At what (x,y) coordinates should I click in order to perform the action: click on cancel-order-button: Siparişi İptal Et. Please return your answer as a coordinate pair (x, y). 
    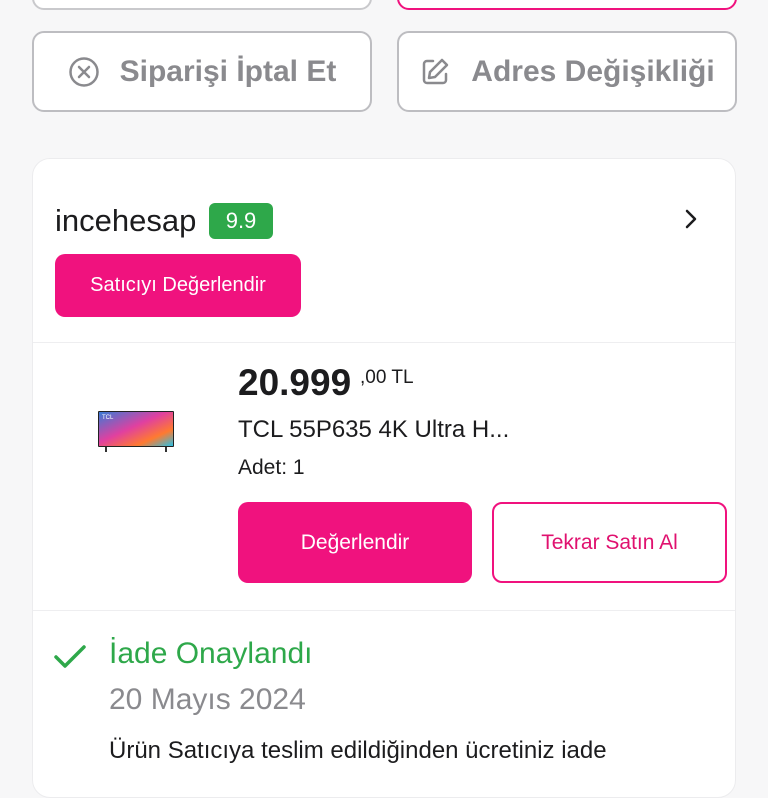
    Looking at the image, I should click on (202, 71).